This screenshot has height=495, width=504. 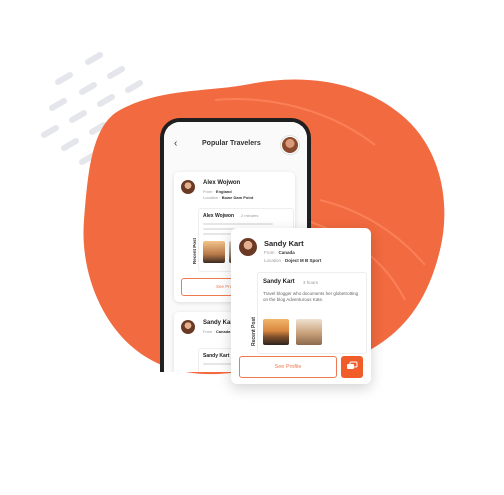 I want to click on post-time: 3 hours, so click(x=311, y=282).